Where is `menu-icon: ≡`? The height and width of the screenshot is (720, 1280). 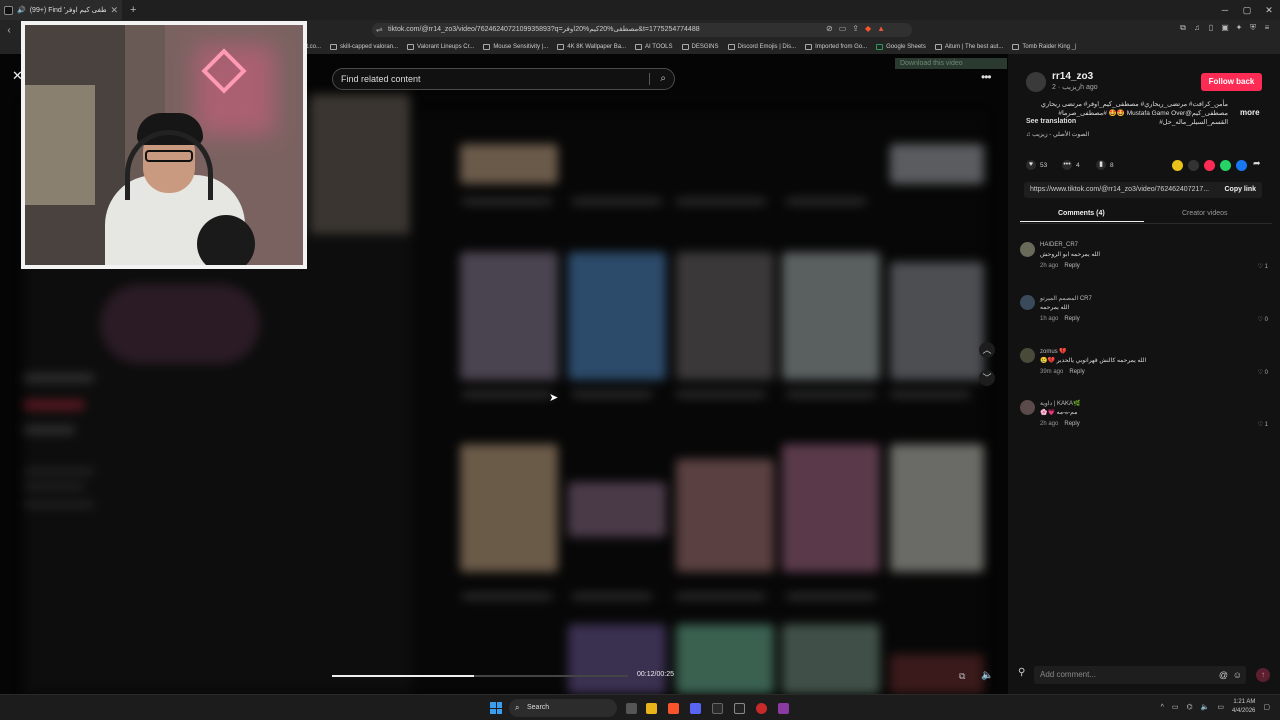 menu-icon: ≡ is located at coordinates (1267, 28).